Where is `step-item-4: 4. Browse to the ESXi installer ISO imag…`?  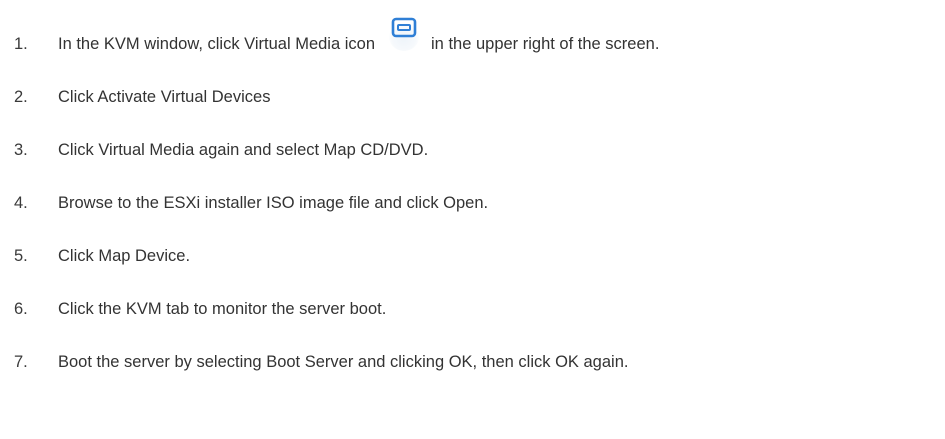 step-item-4: 4. Browse to the ESXi installer ISO imag… is located at coordinates (251, 203).